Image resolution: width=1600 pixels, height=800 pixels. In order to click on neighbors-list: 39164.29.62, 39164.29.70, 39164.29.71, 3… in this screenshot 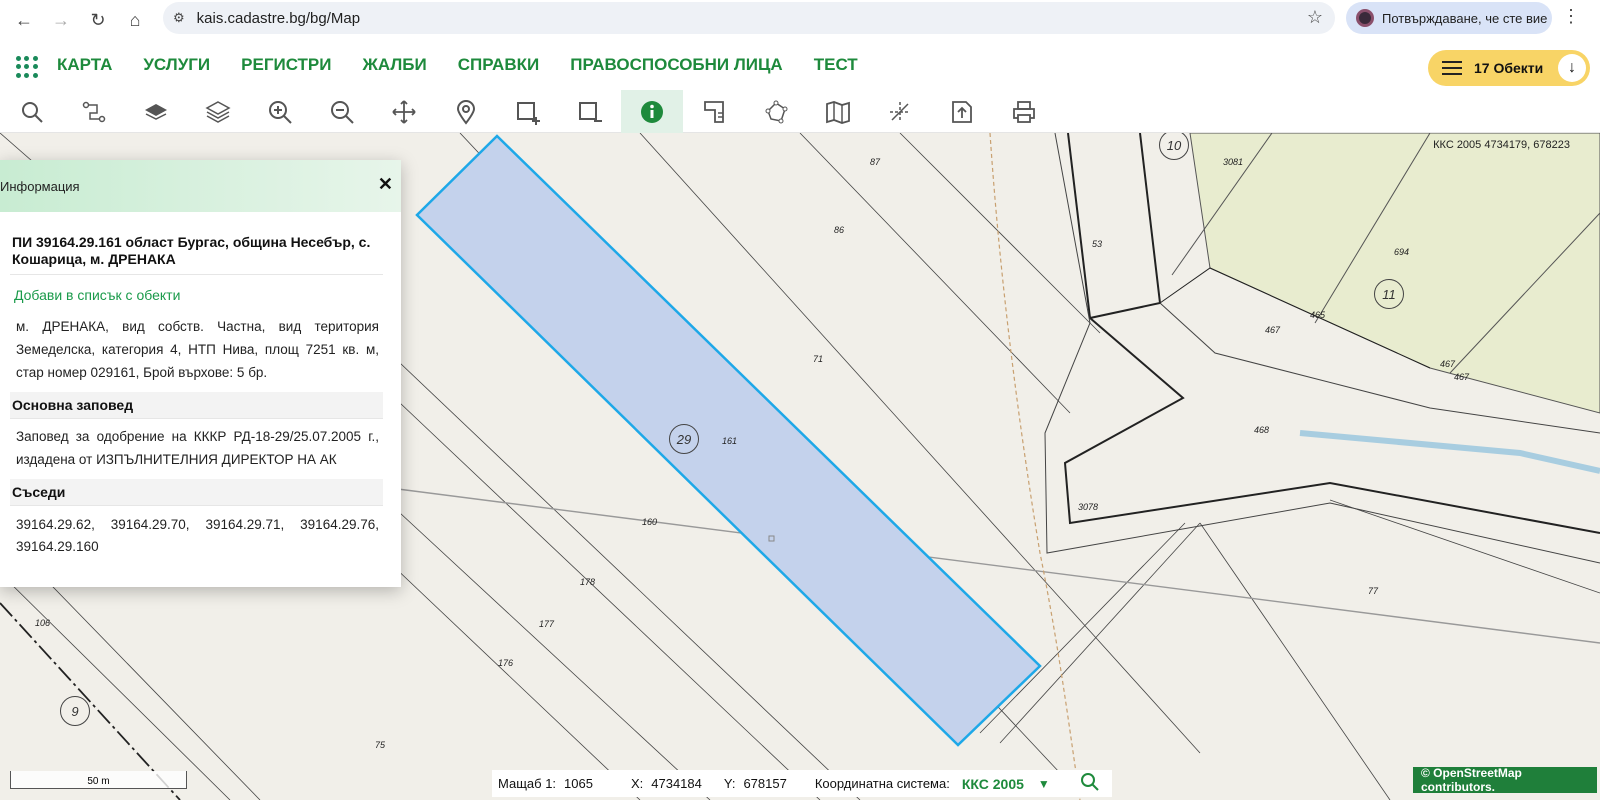, I will do `click(197, 535)`.